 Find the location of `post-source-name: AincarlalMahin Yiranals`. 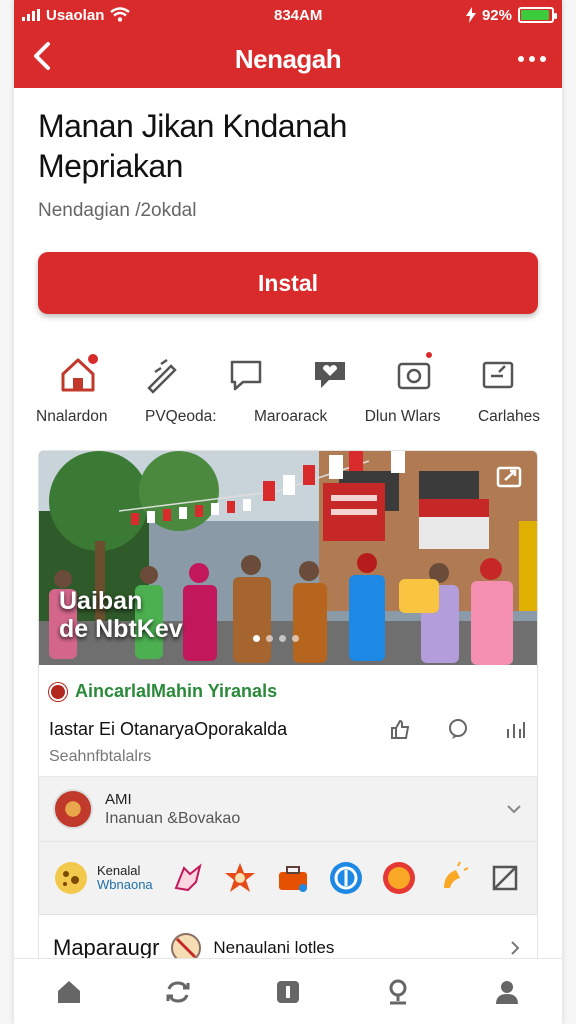

post-source-name: AincarlalMahin Yiranals is located at coordinates (176, 691).